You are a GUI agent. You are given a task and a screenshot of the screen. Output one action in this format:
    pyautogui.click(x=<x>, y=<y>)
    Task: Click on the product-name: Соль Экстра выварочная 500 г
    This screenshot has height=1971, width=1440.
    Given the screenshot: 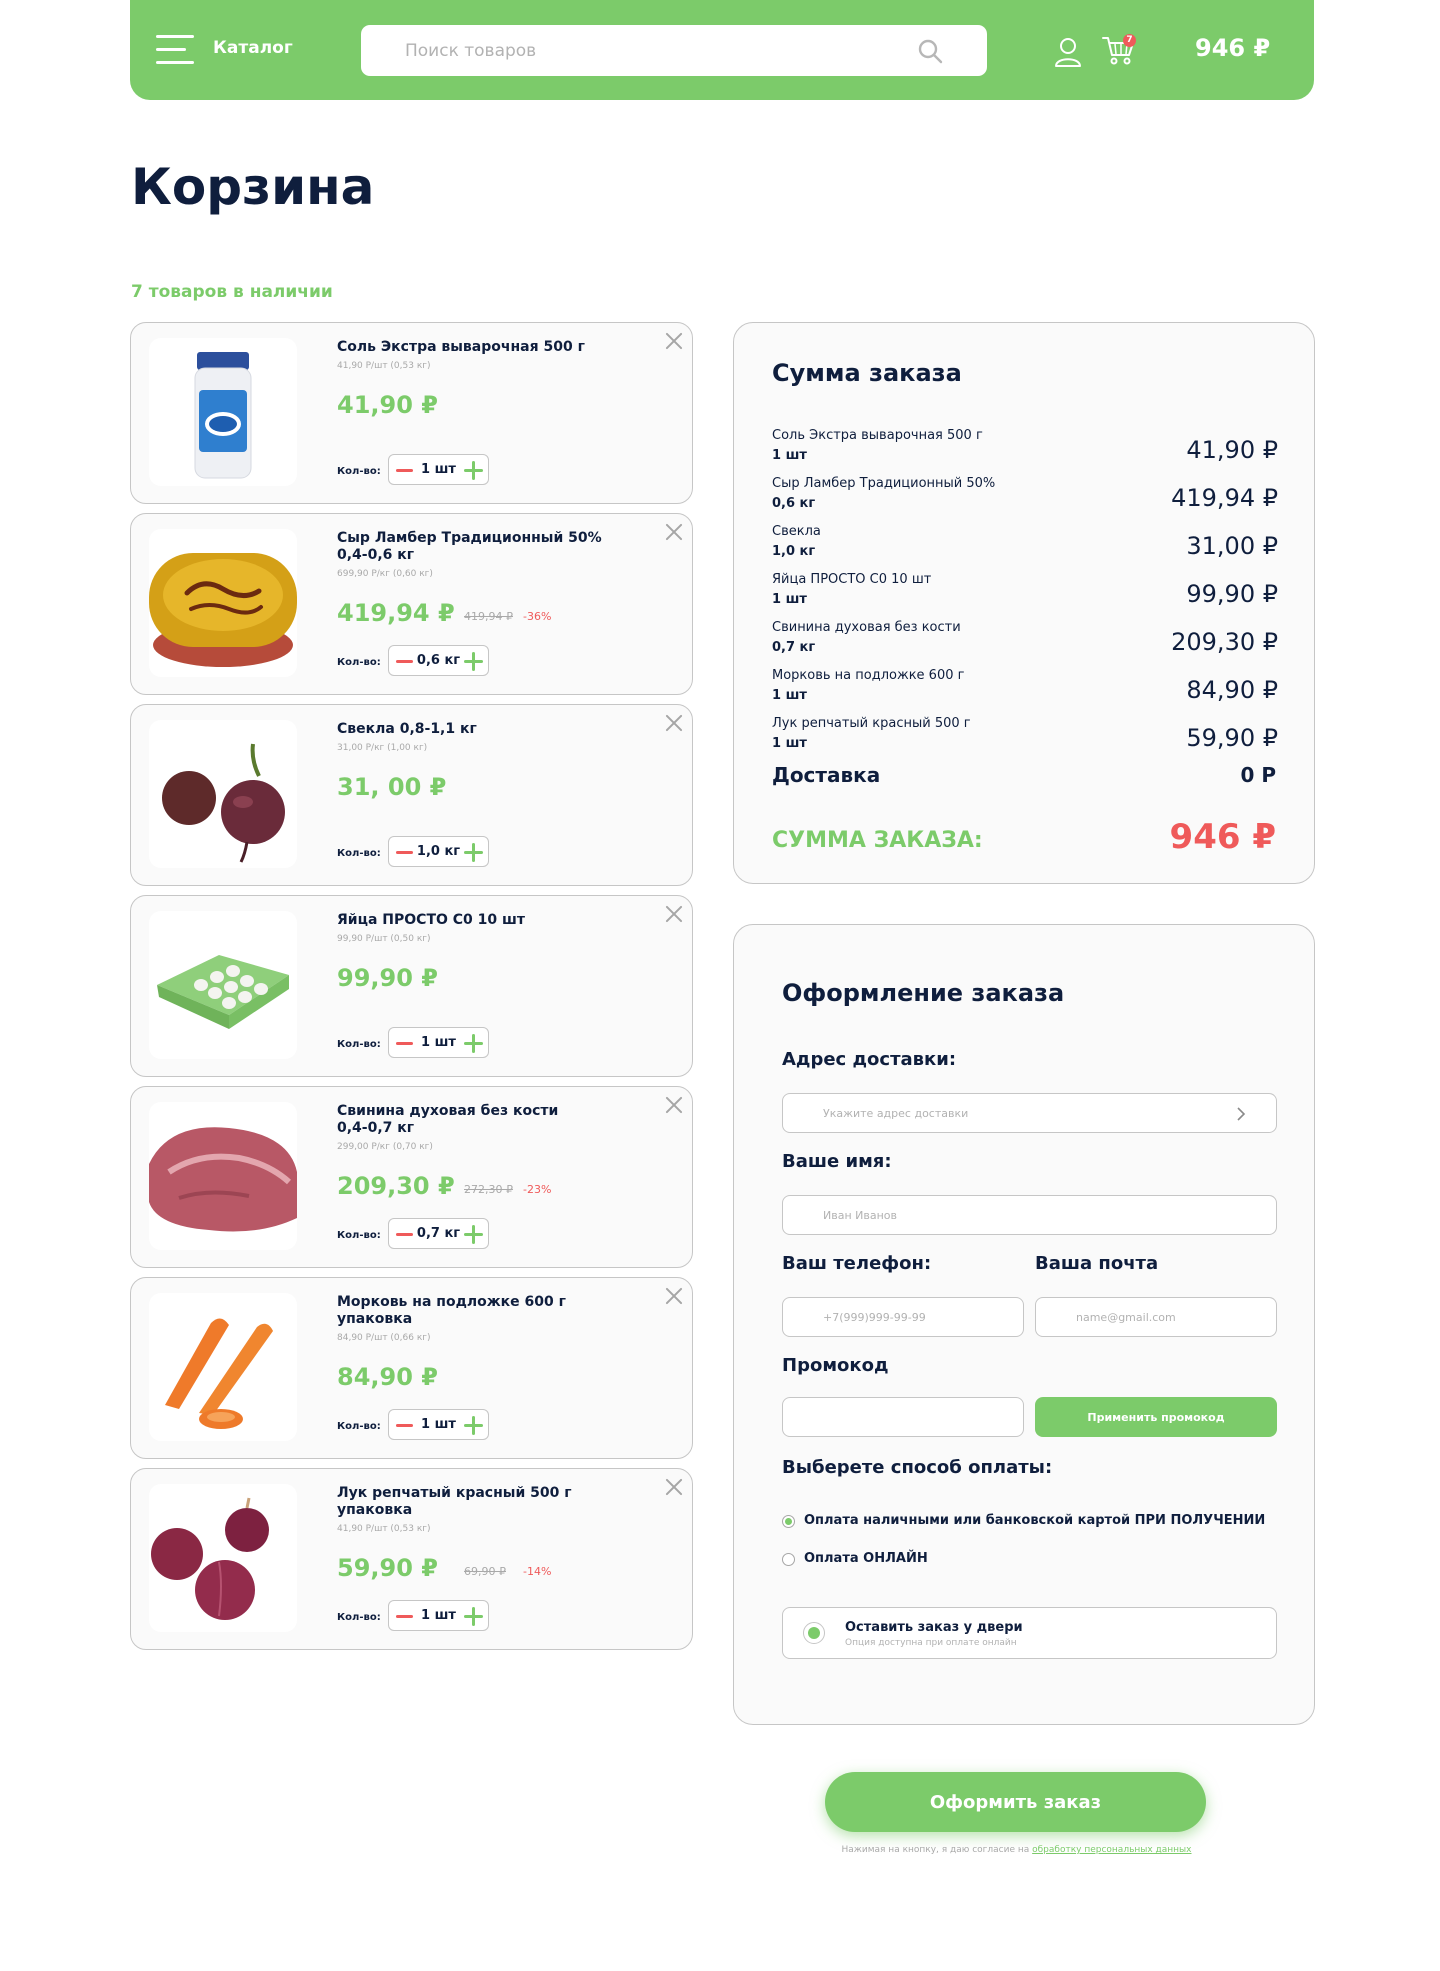 What is the action you would take?
    pyautogui.click(x=482, y=347)
    